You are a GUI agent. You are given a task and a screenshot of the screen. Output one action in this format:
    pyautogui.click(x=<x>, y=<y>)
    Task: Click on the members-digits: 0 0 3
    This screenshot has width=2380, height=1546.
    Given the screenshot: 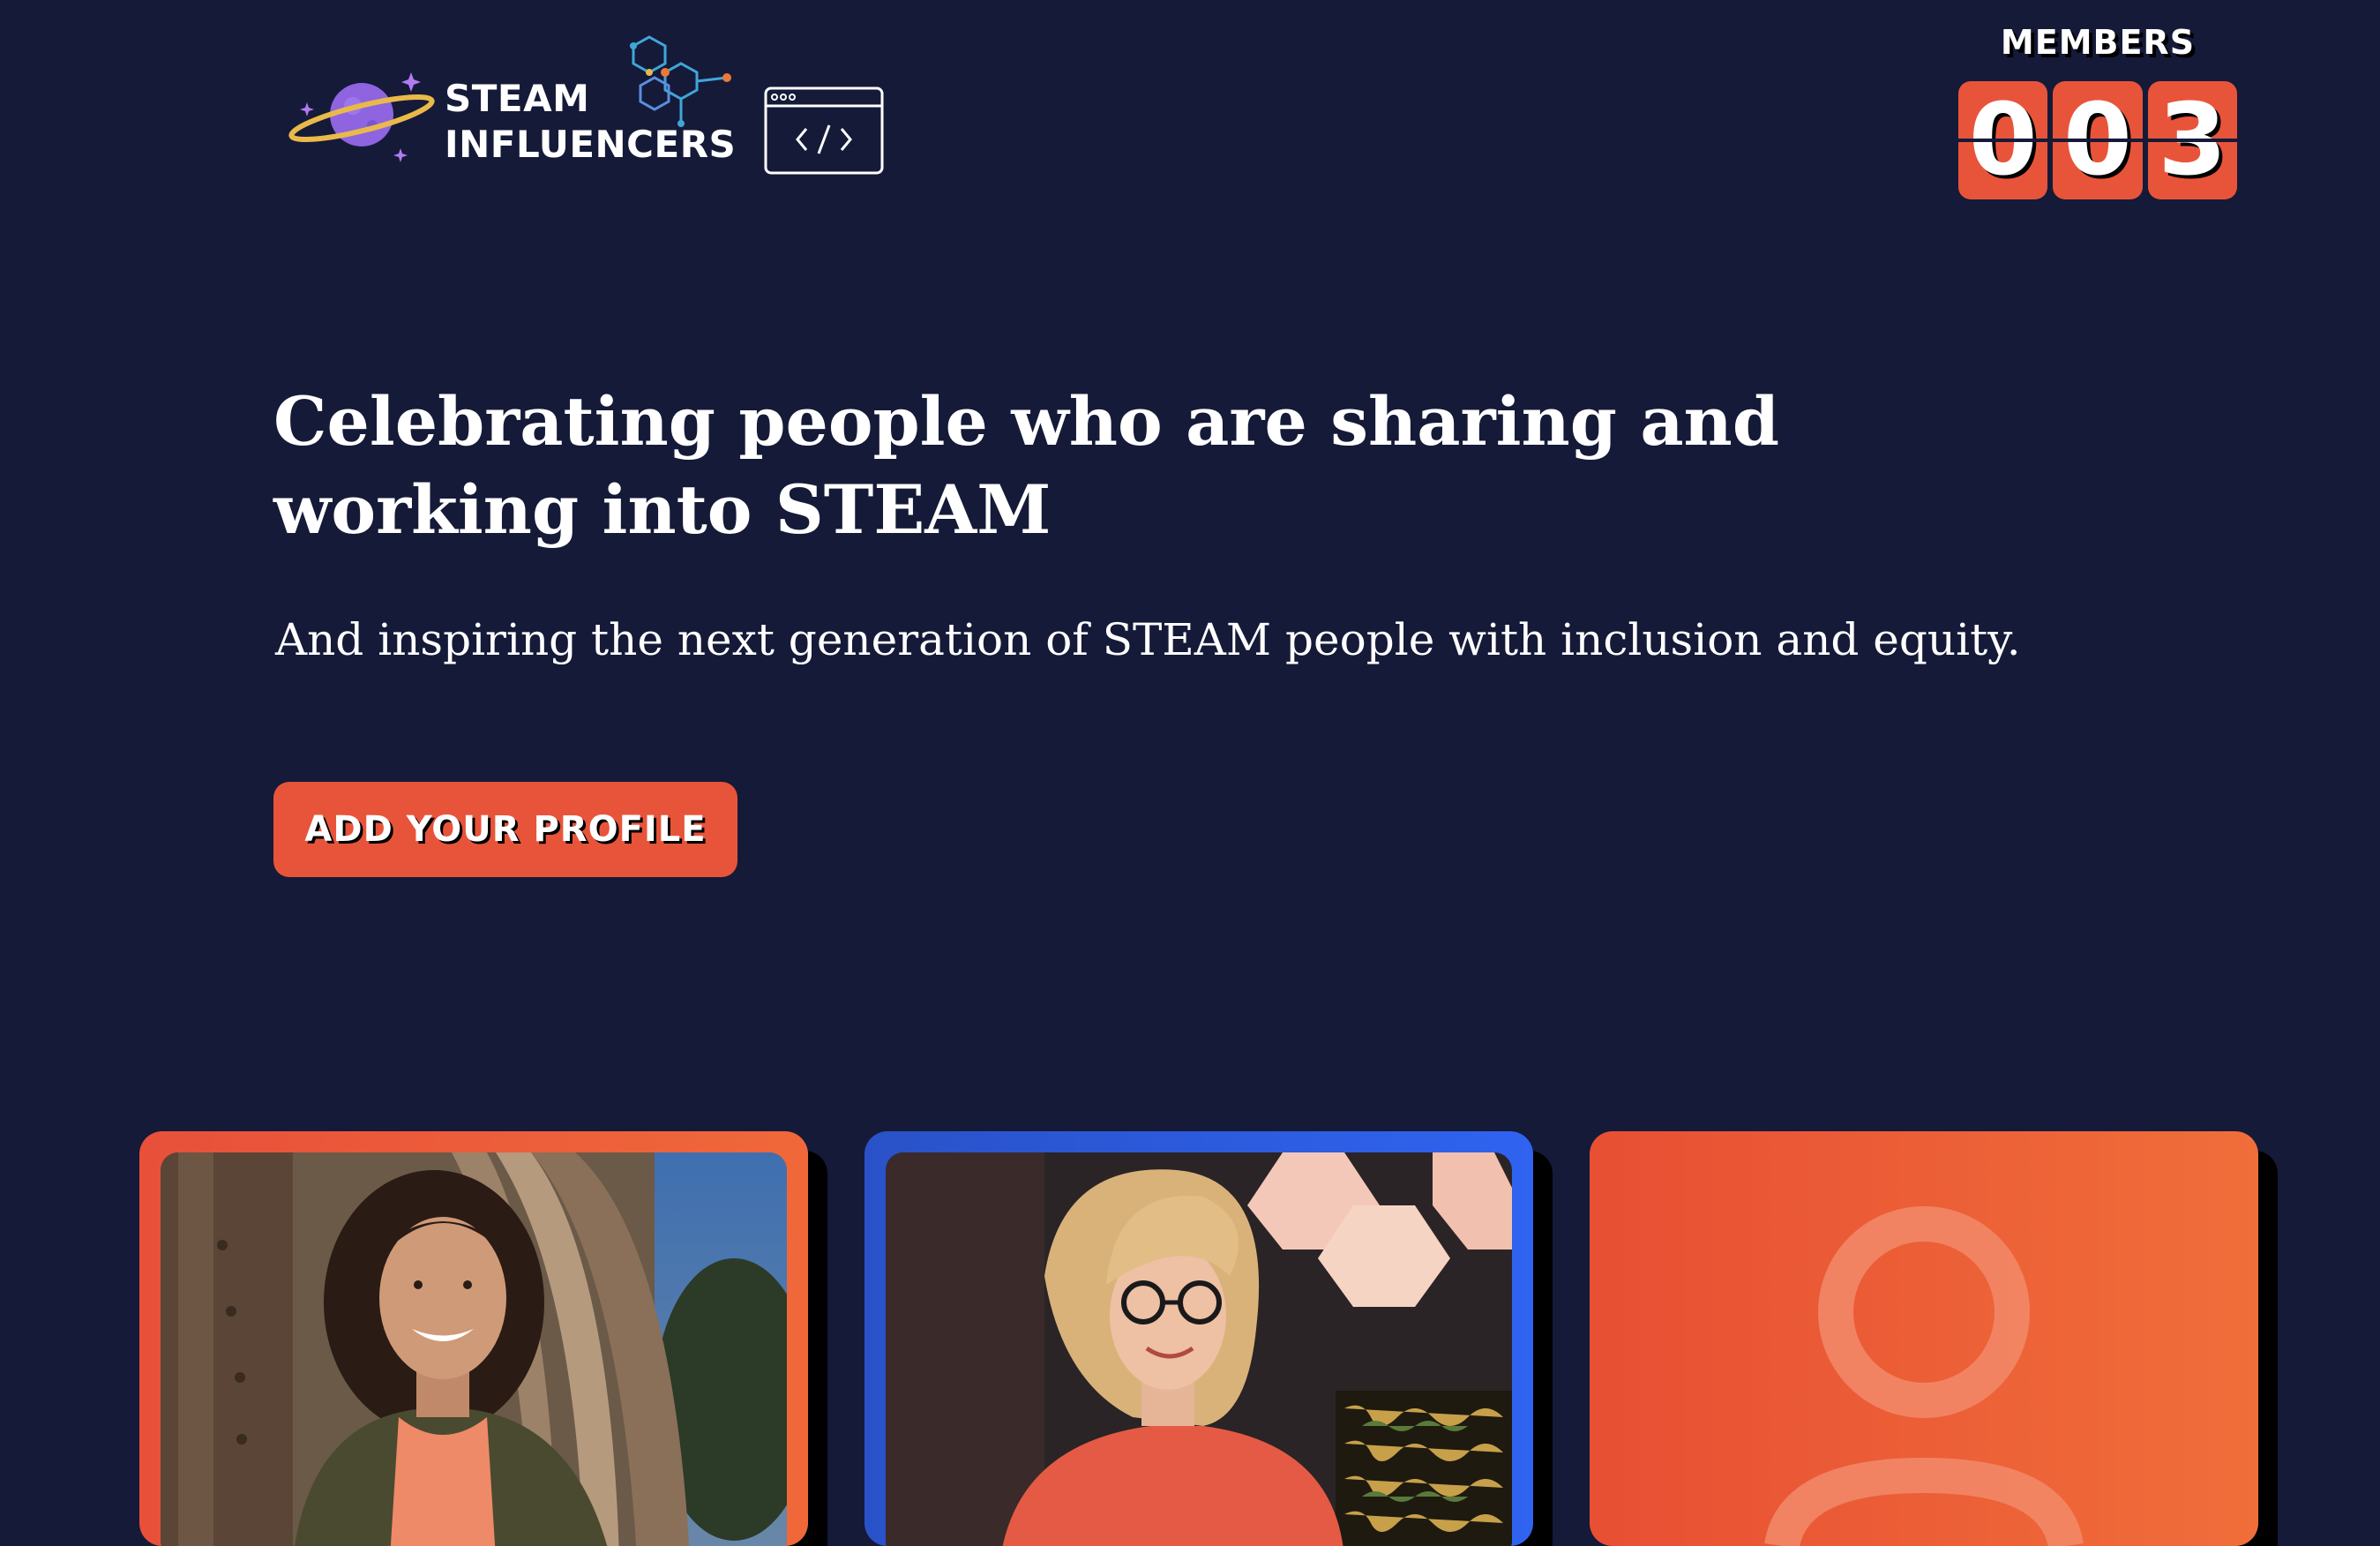 What is the action you would take?
    pyautogui.click(x=2097, y=140)
    